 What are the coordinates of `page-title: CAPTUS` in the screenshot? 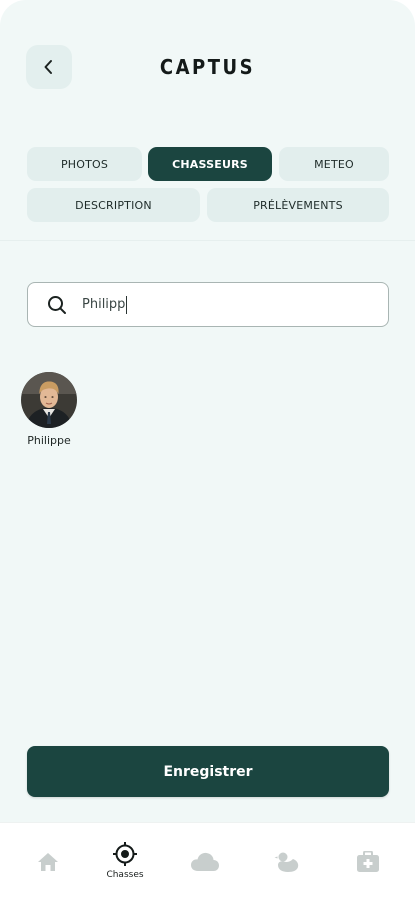 It's located at (207, 67).